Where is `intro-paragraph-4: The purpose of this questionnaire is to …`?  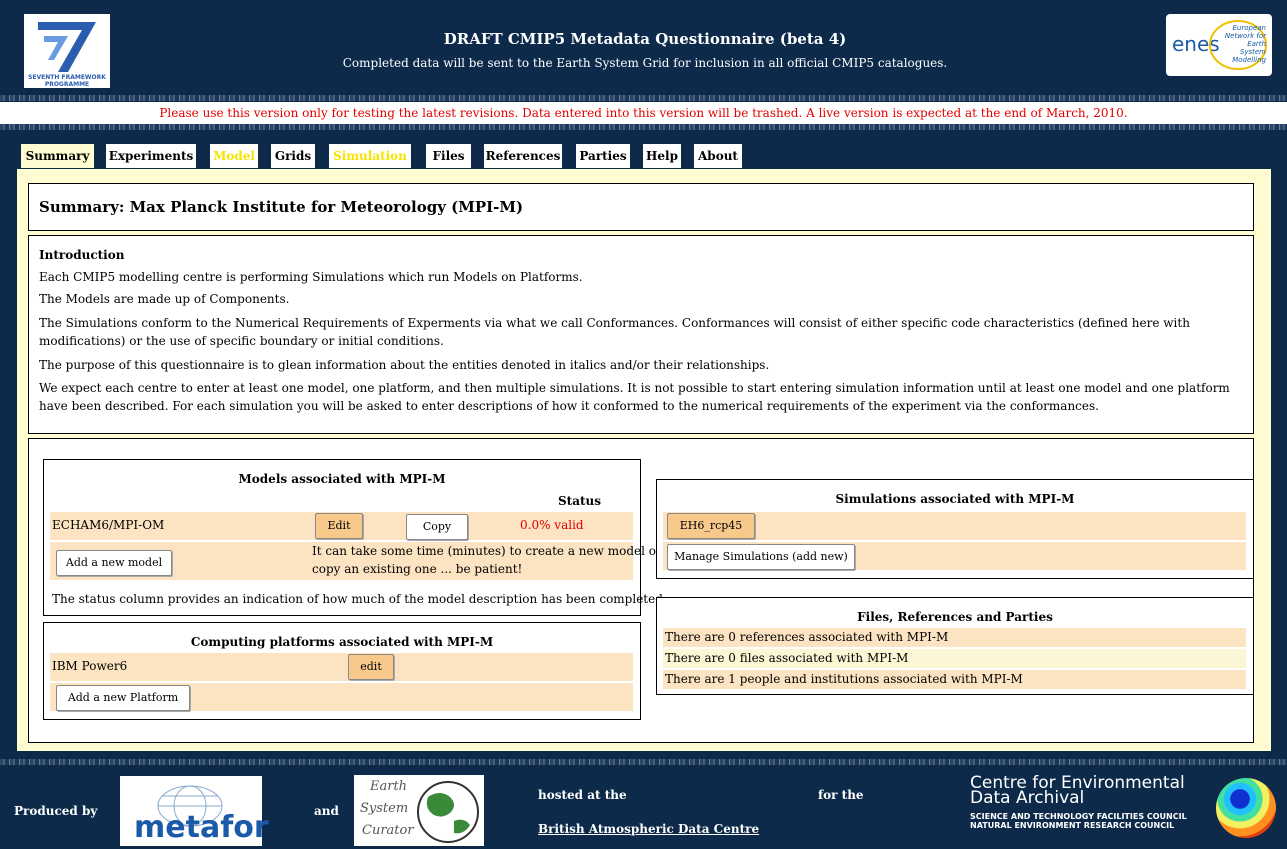 intro-paragraph-4: The purpose of this questionnaire is to … is located at coordinates (404, 365).